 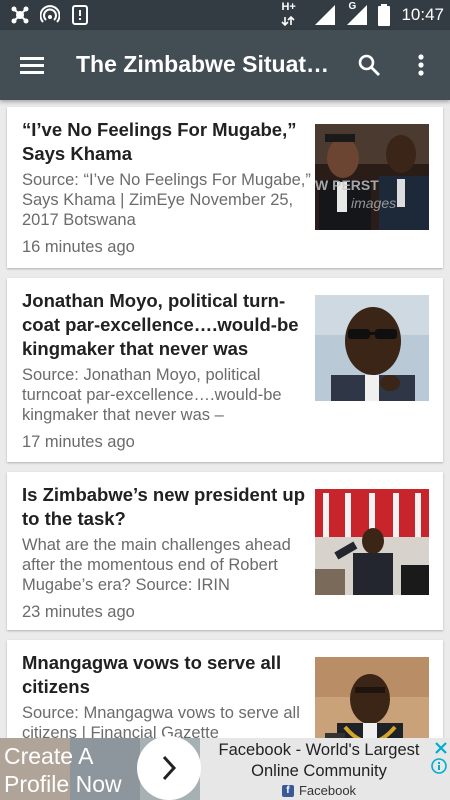 I want to click on ad-advertiser: f Facebook, so click(x=319, y=790).